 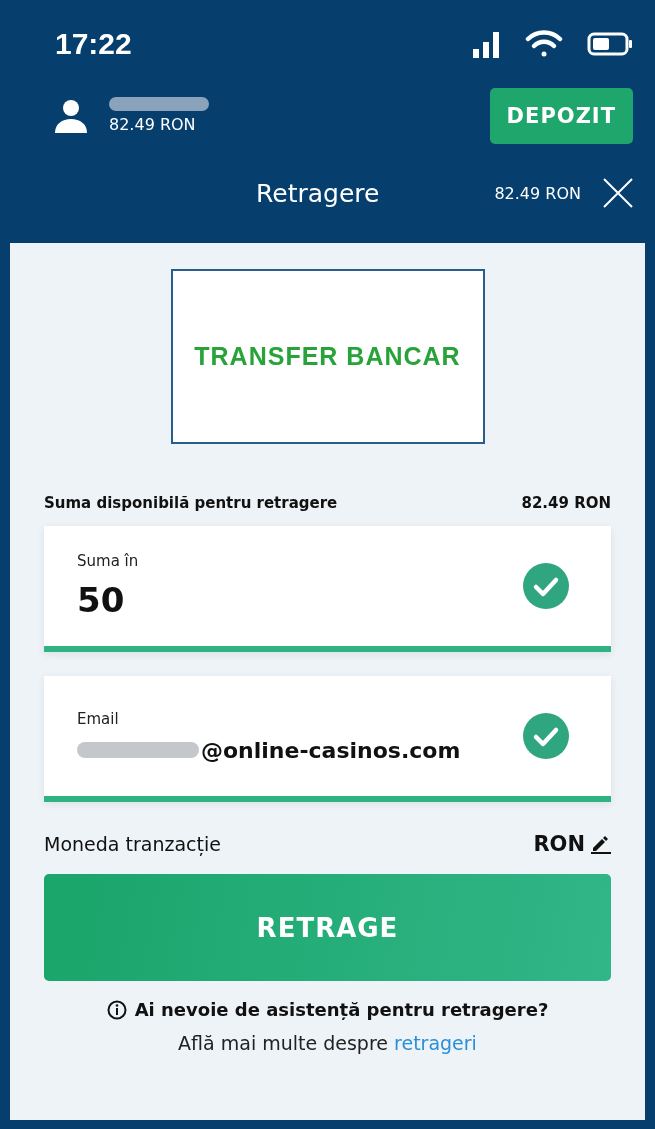 I want to click on close-icon, so click(x=618, y=193).